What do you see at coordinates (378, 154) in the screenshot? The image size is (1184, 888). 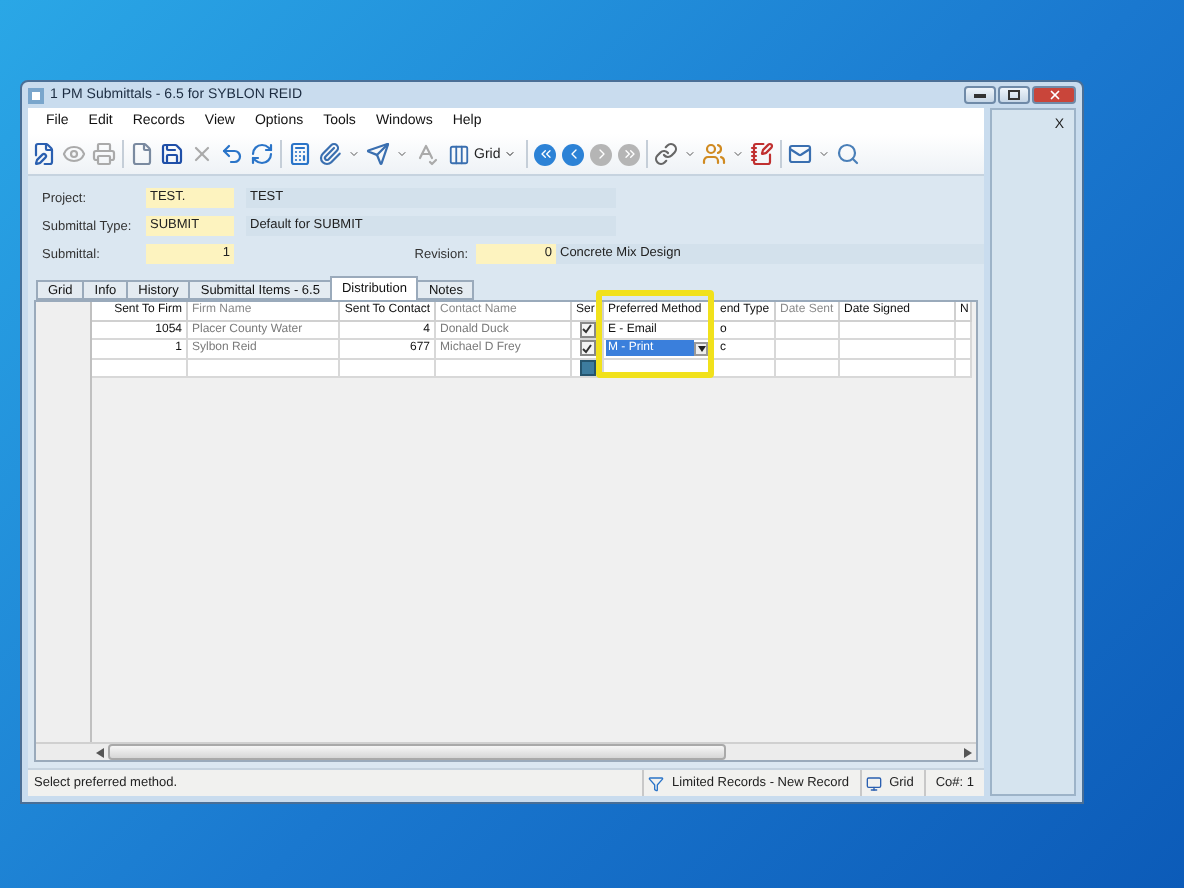 I see `send-icon` at bounding box center [378, 154].